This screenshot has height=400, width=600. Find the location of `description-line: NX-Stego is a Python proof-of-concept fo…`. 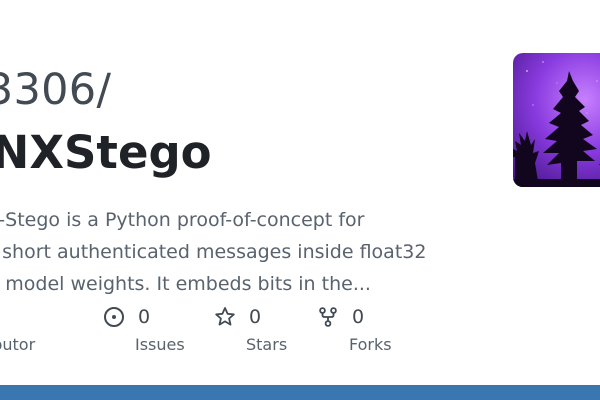

description-line: NX-Stego is a Python proof-of-concept fo… is located at coordinates (182, 220).